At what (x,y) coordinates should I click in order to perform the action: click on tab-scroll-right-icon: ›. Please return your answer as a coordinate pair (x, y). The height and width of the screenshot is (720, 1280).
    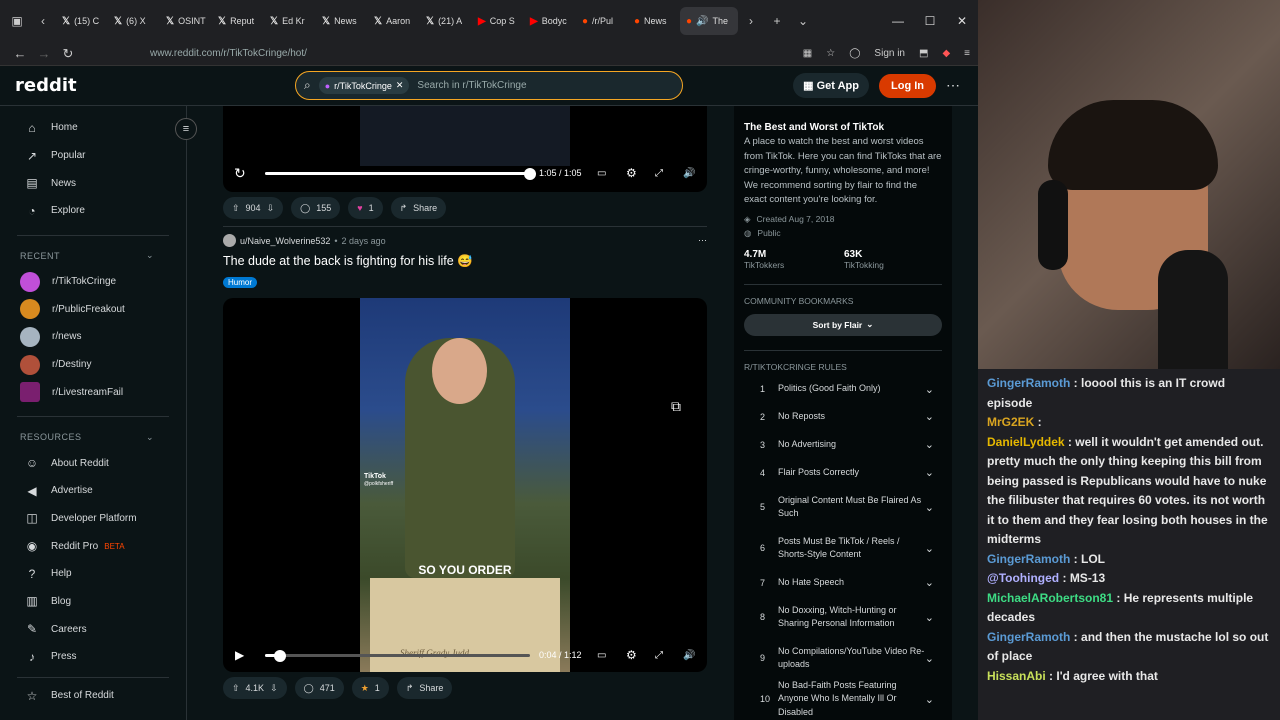
    Looking at the image, I should click on (751, 21).